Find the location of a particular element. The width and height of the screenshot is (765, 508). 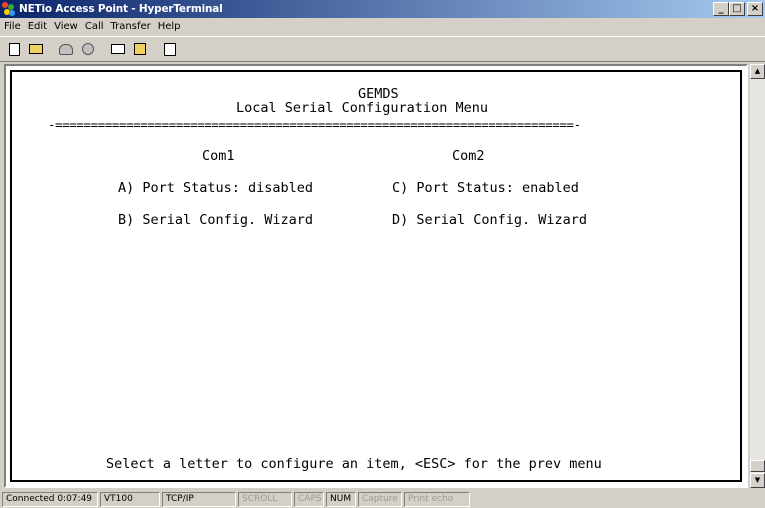

call-icon is located at coordinates (66, 49).